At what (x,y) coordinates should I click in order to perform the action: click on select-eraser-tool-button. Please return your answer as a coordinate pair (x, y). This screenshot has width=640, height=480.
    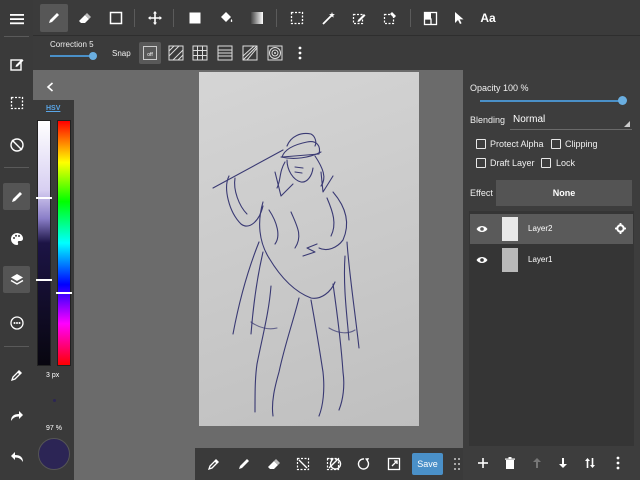
    Looking at the image, I should click on (390, 18).